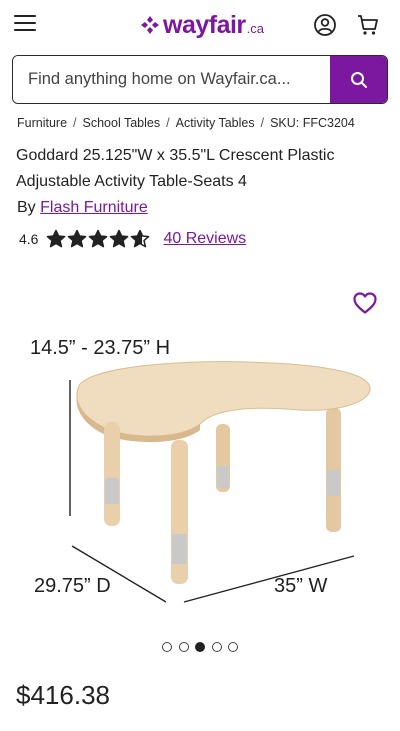 The height and width of the screenshot is (731, 400). Describe the element at coordinates (269, 579) in the screenshot. I see `width-dimension-line` at that location.